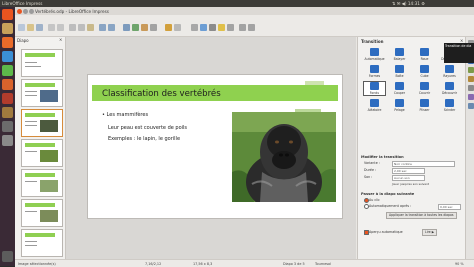 The height and width of the screenshot is (267, 474). What do you see at coordinates (7, 42) in the screenshot?
I see `firefox-icon` at bounding box center [7, 42].